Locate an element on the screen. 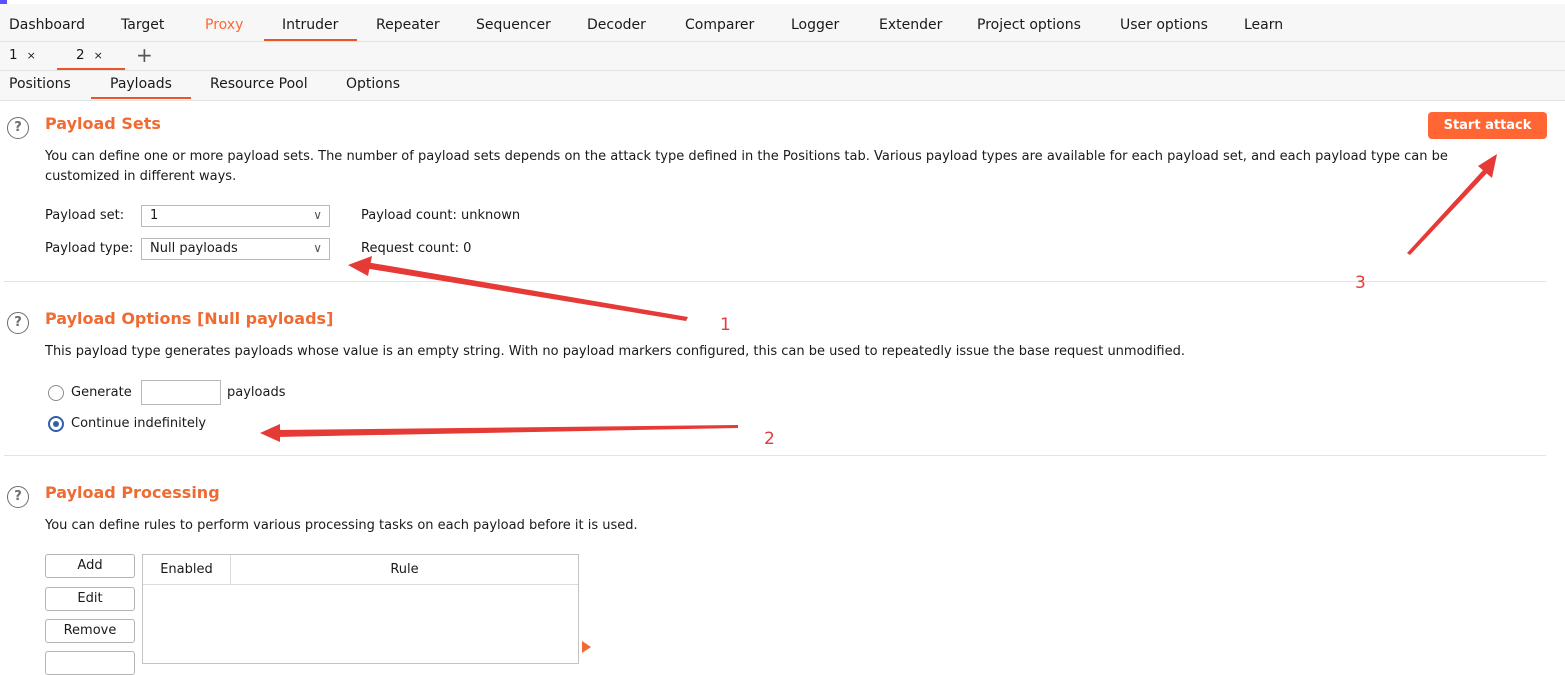 Image resolution: width=1565 pixels, height=675 pixels. payload-set-label: Payload set: is located at coordinates (85, 215).